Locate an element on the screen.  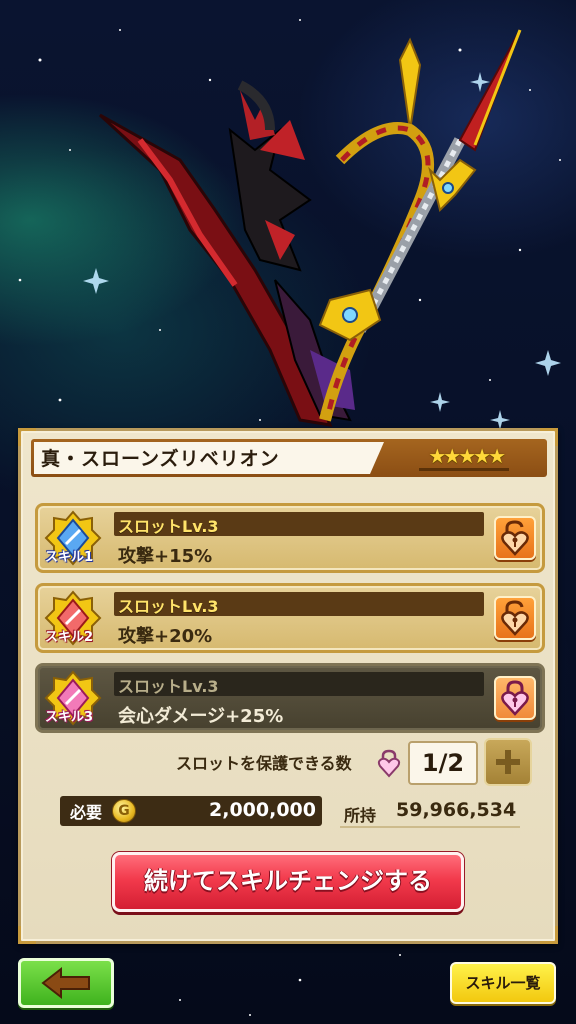
add-protect-button is located at coordinates (508, 762).